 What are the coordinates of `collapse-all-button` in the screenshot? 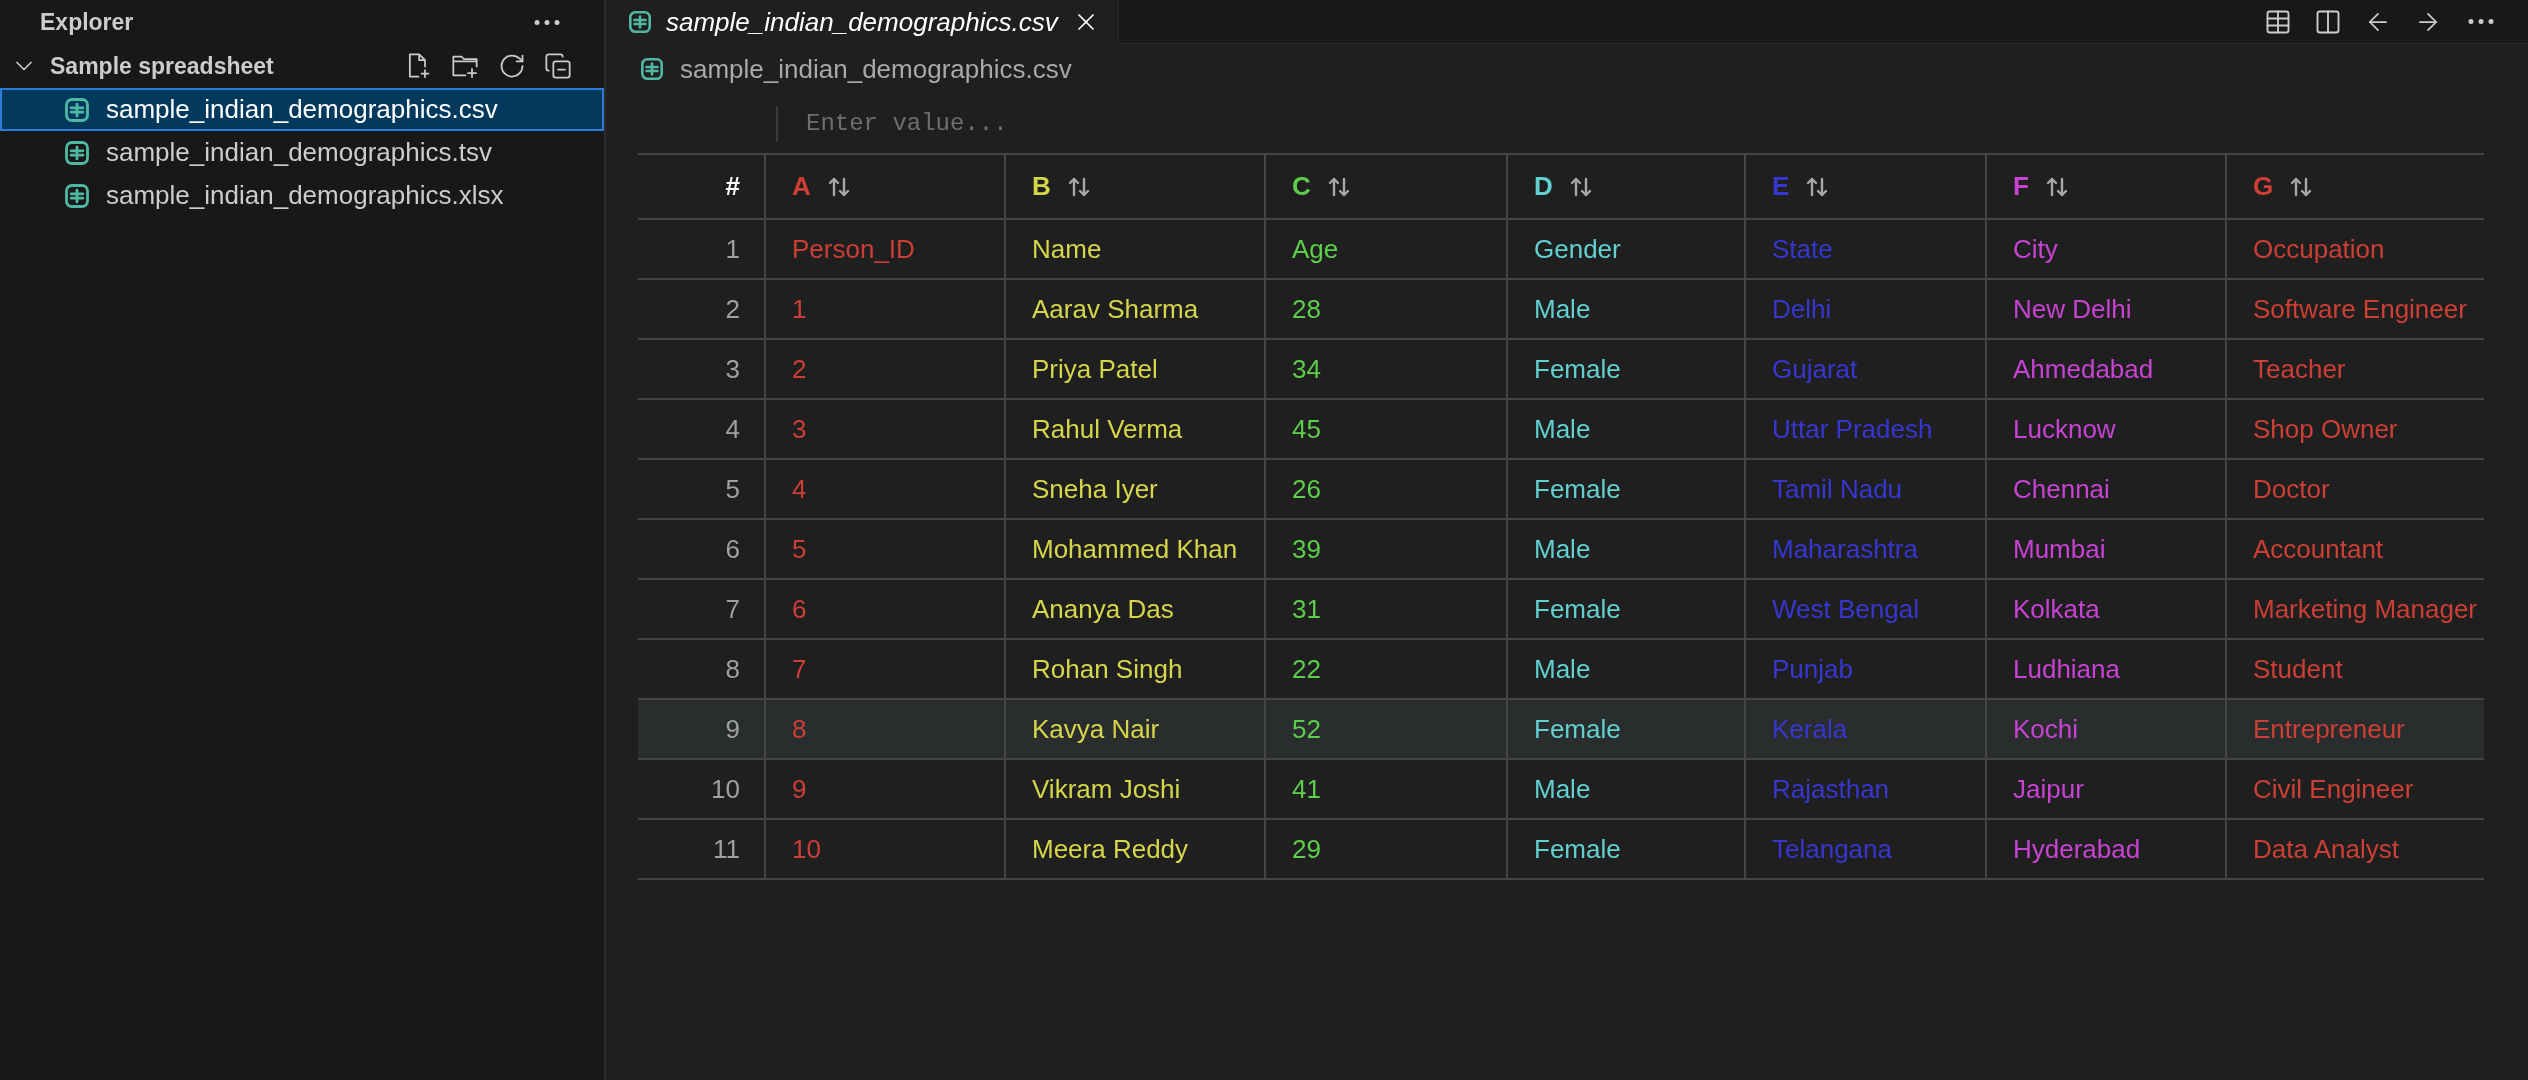 It's located at (558, 66).